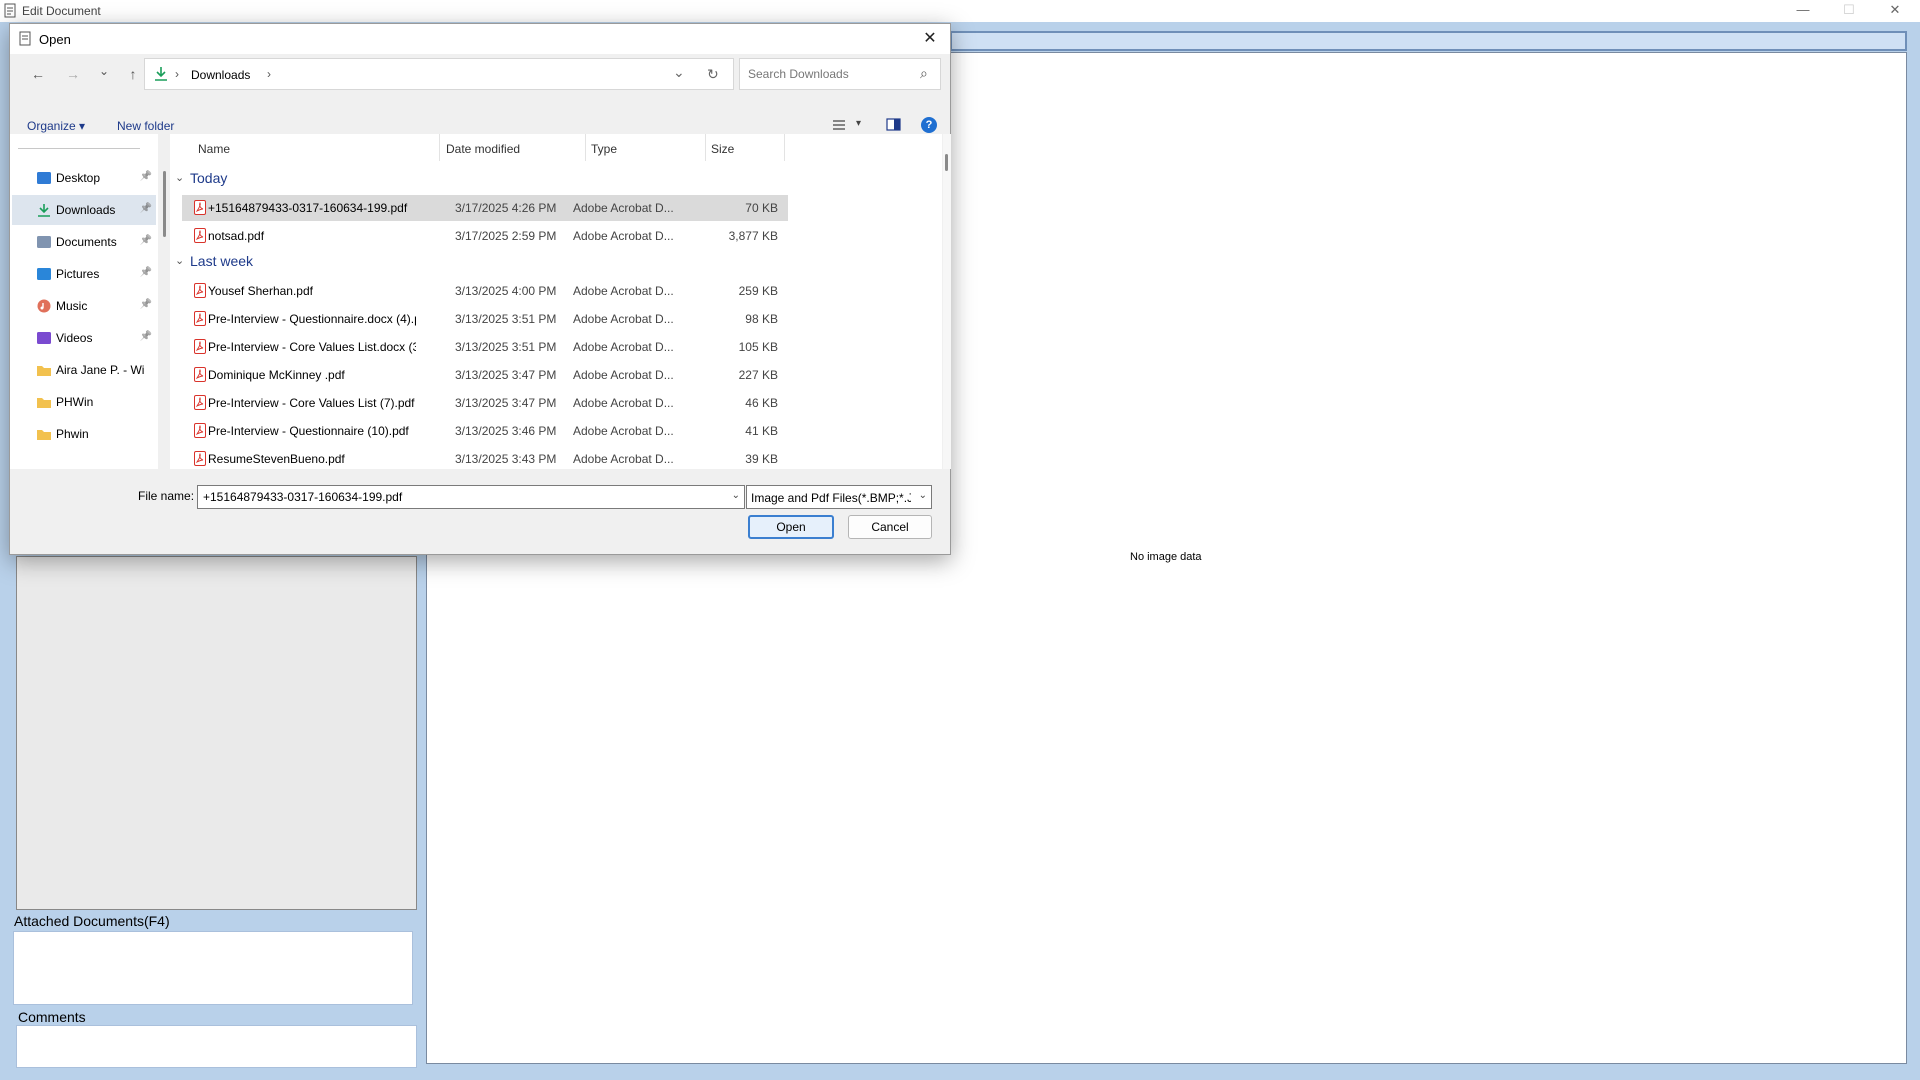 The image size is (1920, 1080). Describe the element at coordinates (79, 148) in the screenshot. I see `nav-divider` at that location.